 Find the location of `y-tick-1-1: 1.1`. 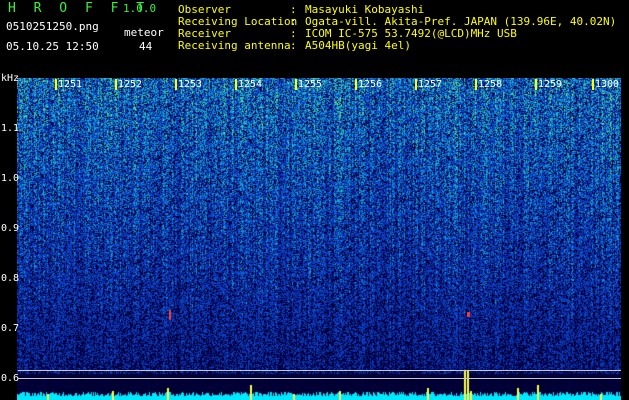

y-tick-1-1: 1.1 is located at coordinates (10, 128).